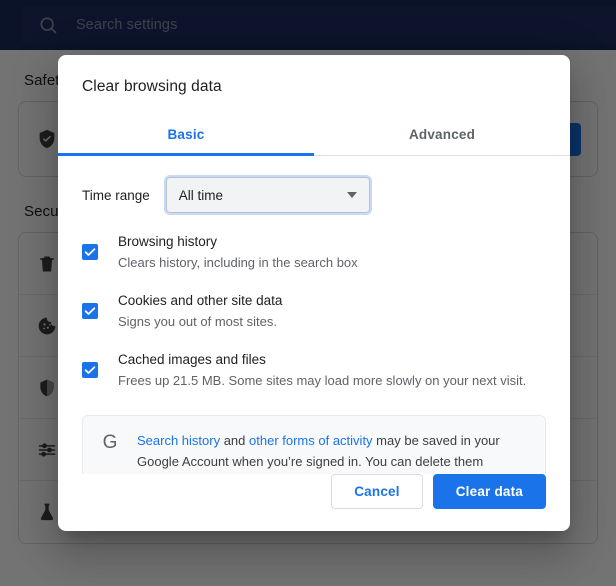 This screenshot has height=586, width=616. I want to click on time-range-control: Time range All time, so click(314, 195).